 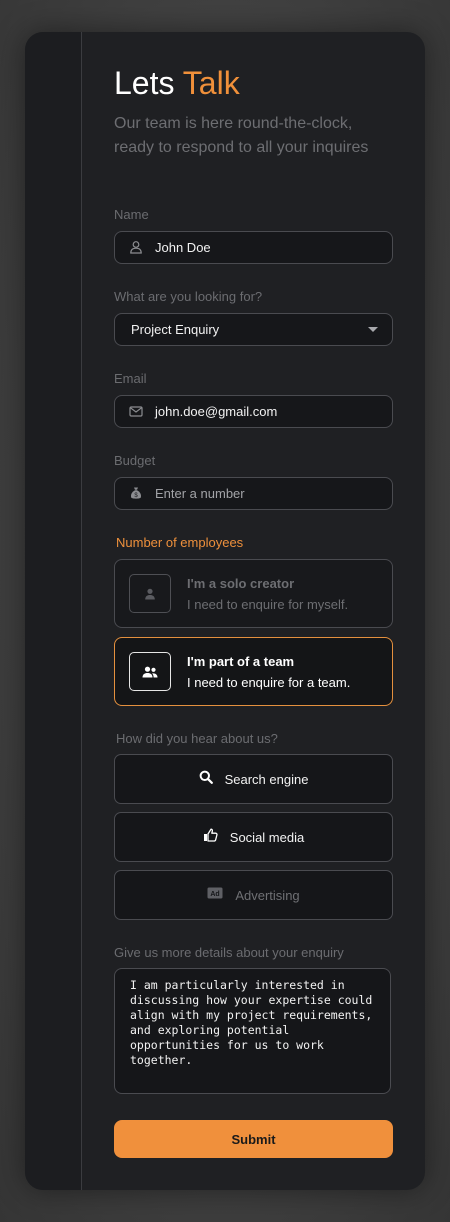 What do you see at coordinates (210, 837) in the screenshot?
I see `thumbs-up-icon` at bounding box center [210, 837].